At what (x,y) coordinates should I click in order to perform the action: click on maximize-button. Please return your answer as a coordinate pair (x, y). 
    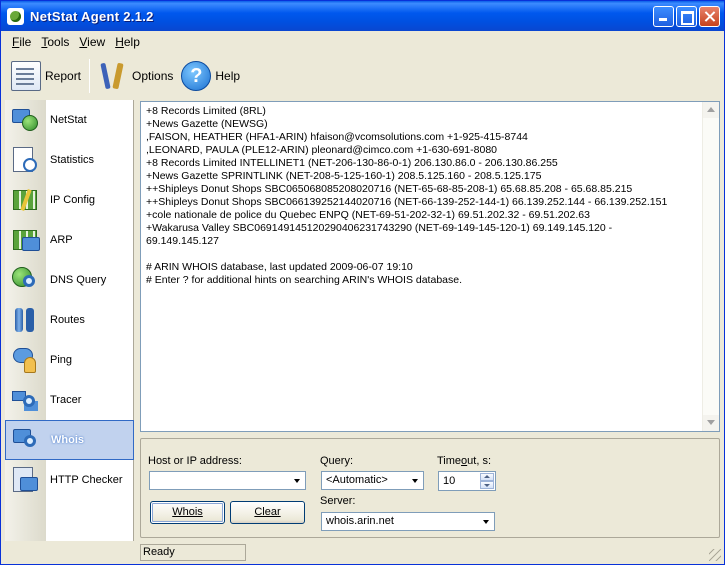
    Looking at the image, I should click on (686, 16).